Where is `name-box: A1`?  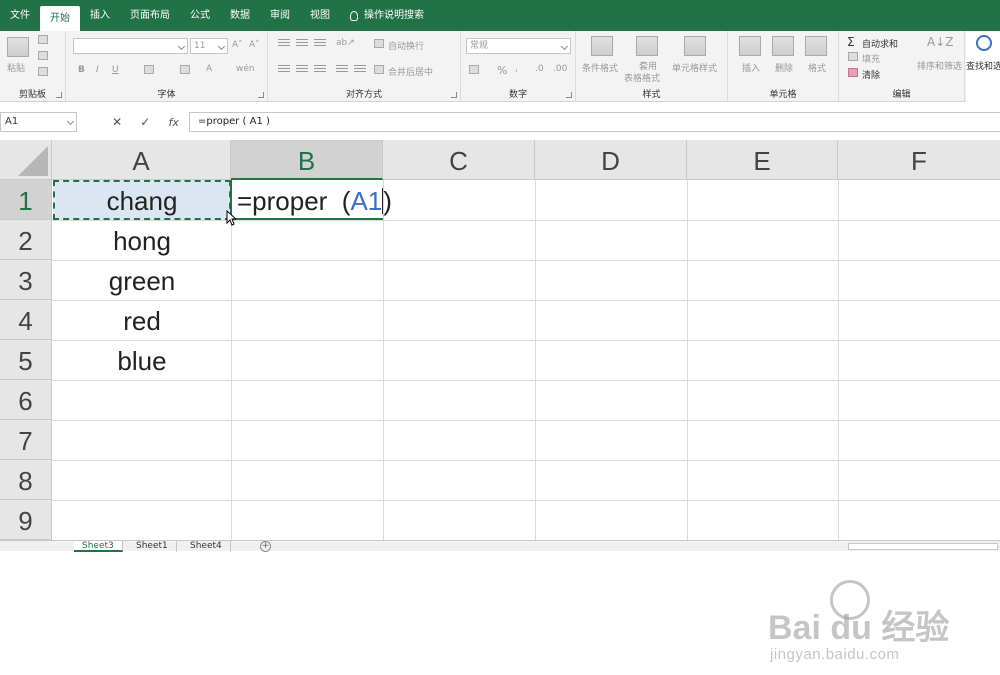
name-box: A1 is located at coordinates (38, 122).